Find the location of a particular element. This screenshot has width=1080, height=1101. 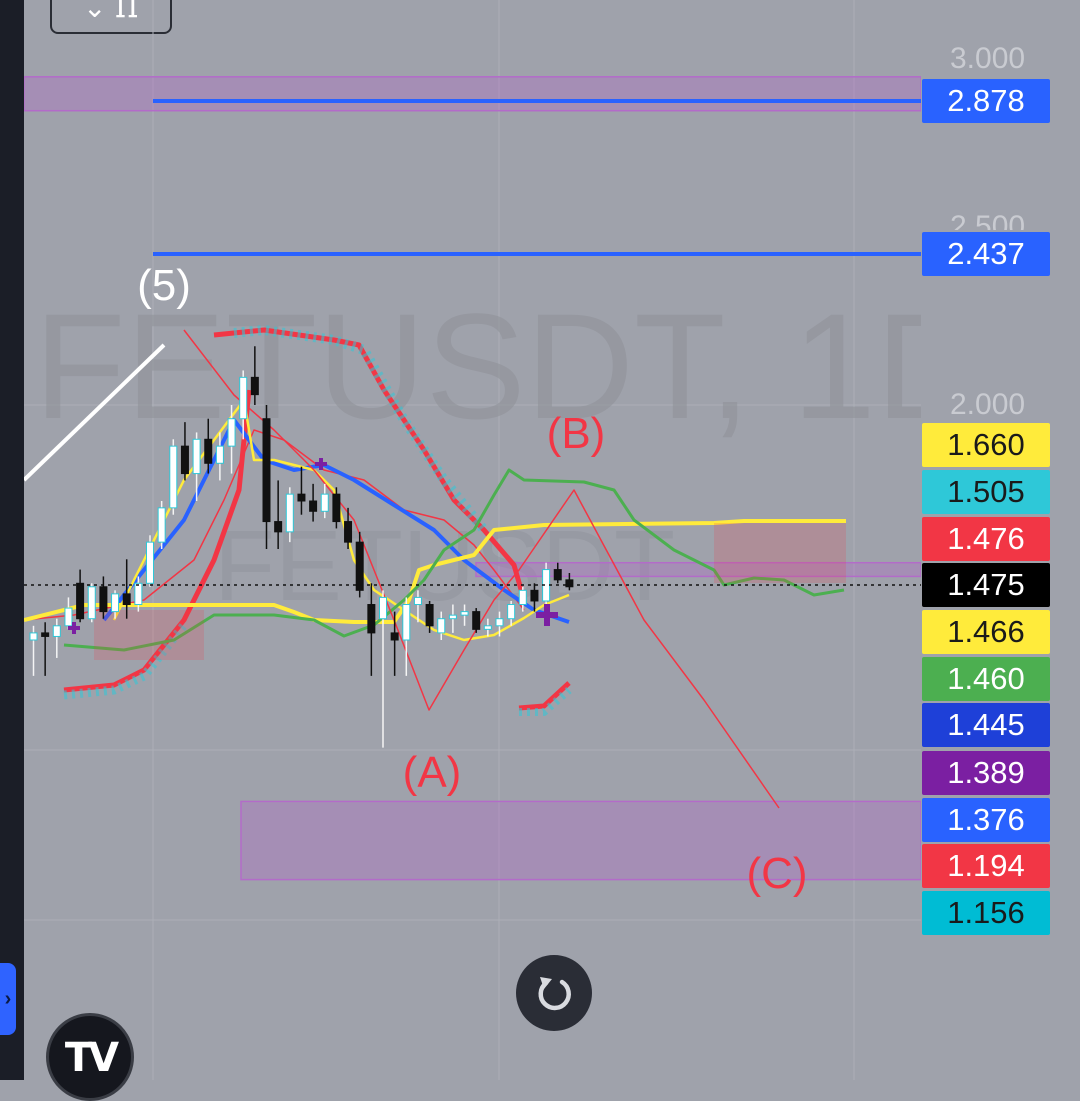

replay-icon is located at coordinates (554, 994).